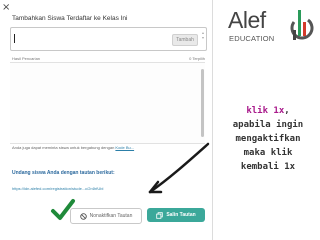  What do you see at coordinates (197, 58) in the screenshot?
I see `results-count: 0 Terpilih` at bounding box center [197, 58].